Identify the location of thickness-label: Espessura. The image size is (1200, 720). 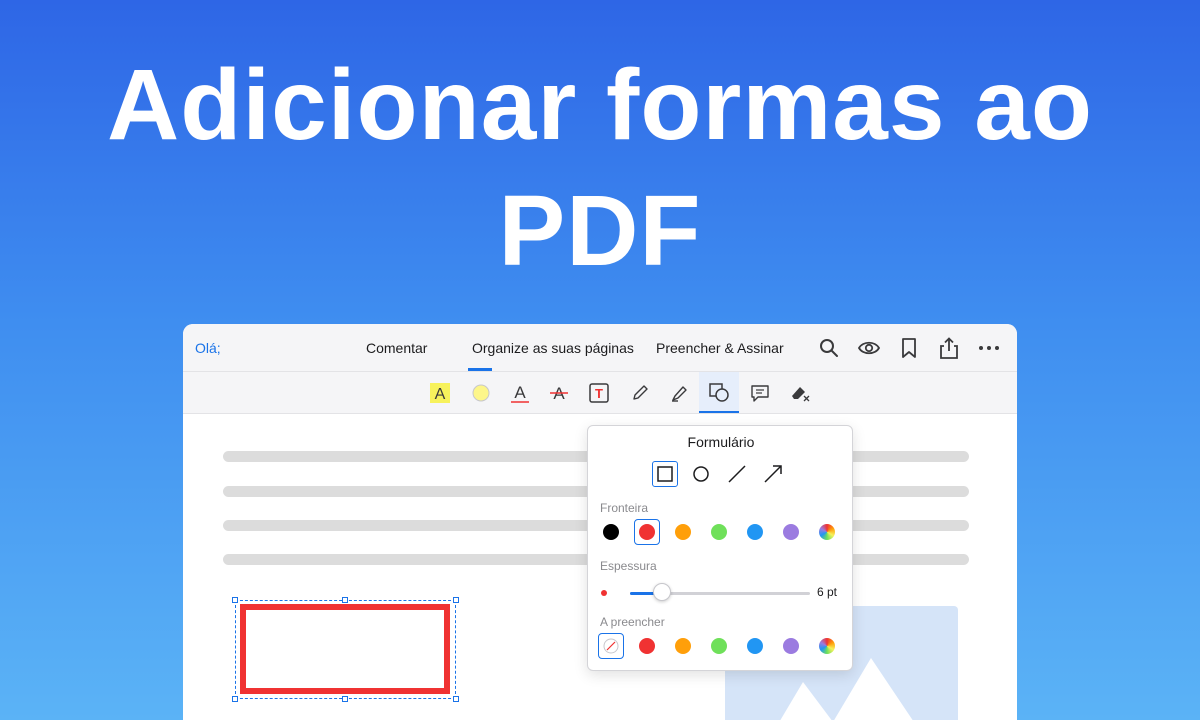
(628, 566).